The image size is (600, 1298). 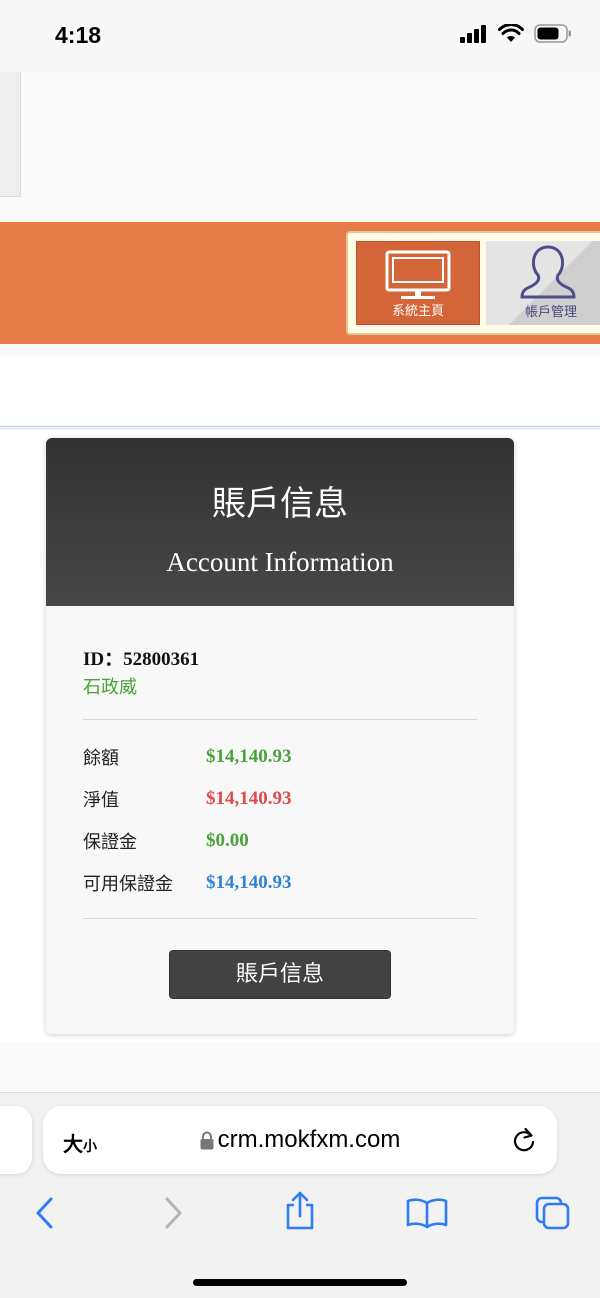 I want to click on status-icons, so click(x=516, y=33).